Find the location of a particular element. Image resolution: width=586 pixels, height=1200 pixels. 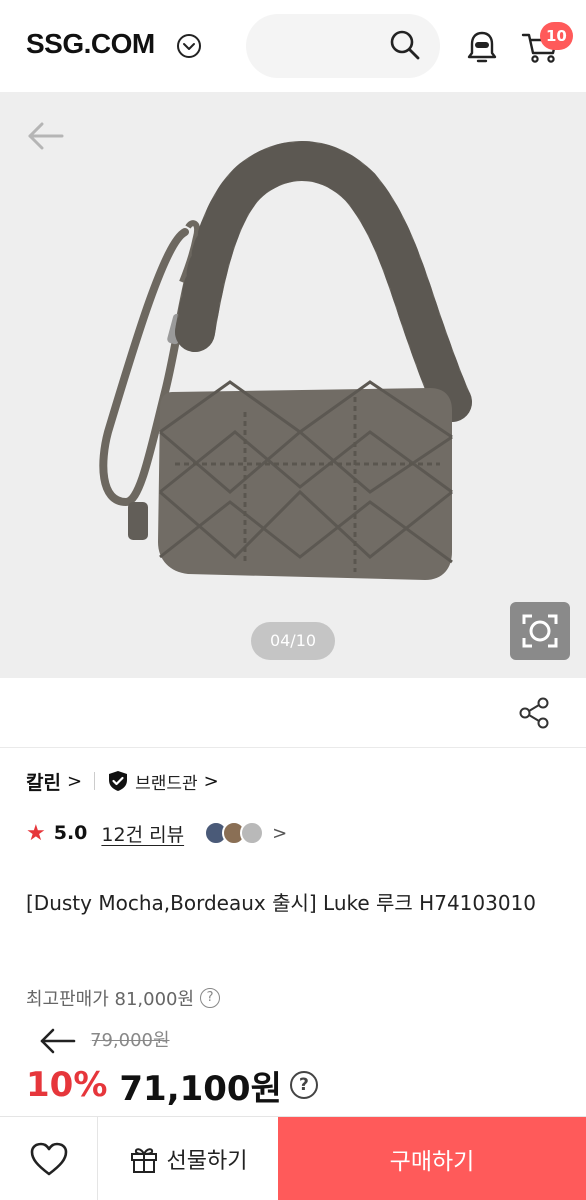

star-icon: ★ is located at coordinates (36, 833).